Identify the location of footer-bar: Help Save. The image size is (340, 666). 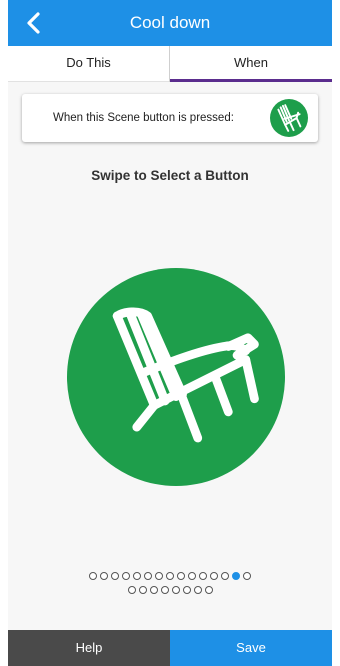
(170, 648).